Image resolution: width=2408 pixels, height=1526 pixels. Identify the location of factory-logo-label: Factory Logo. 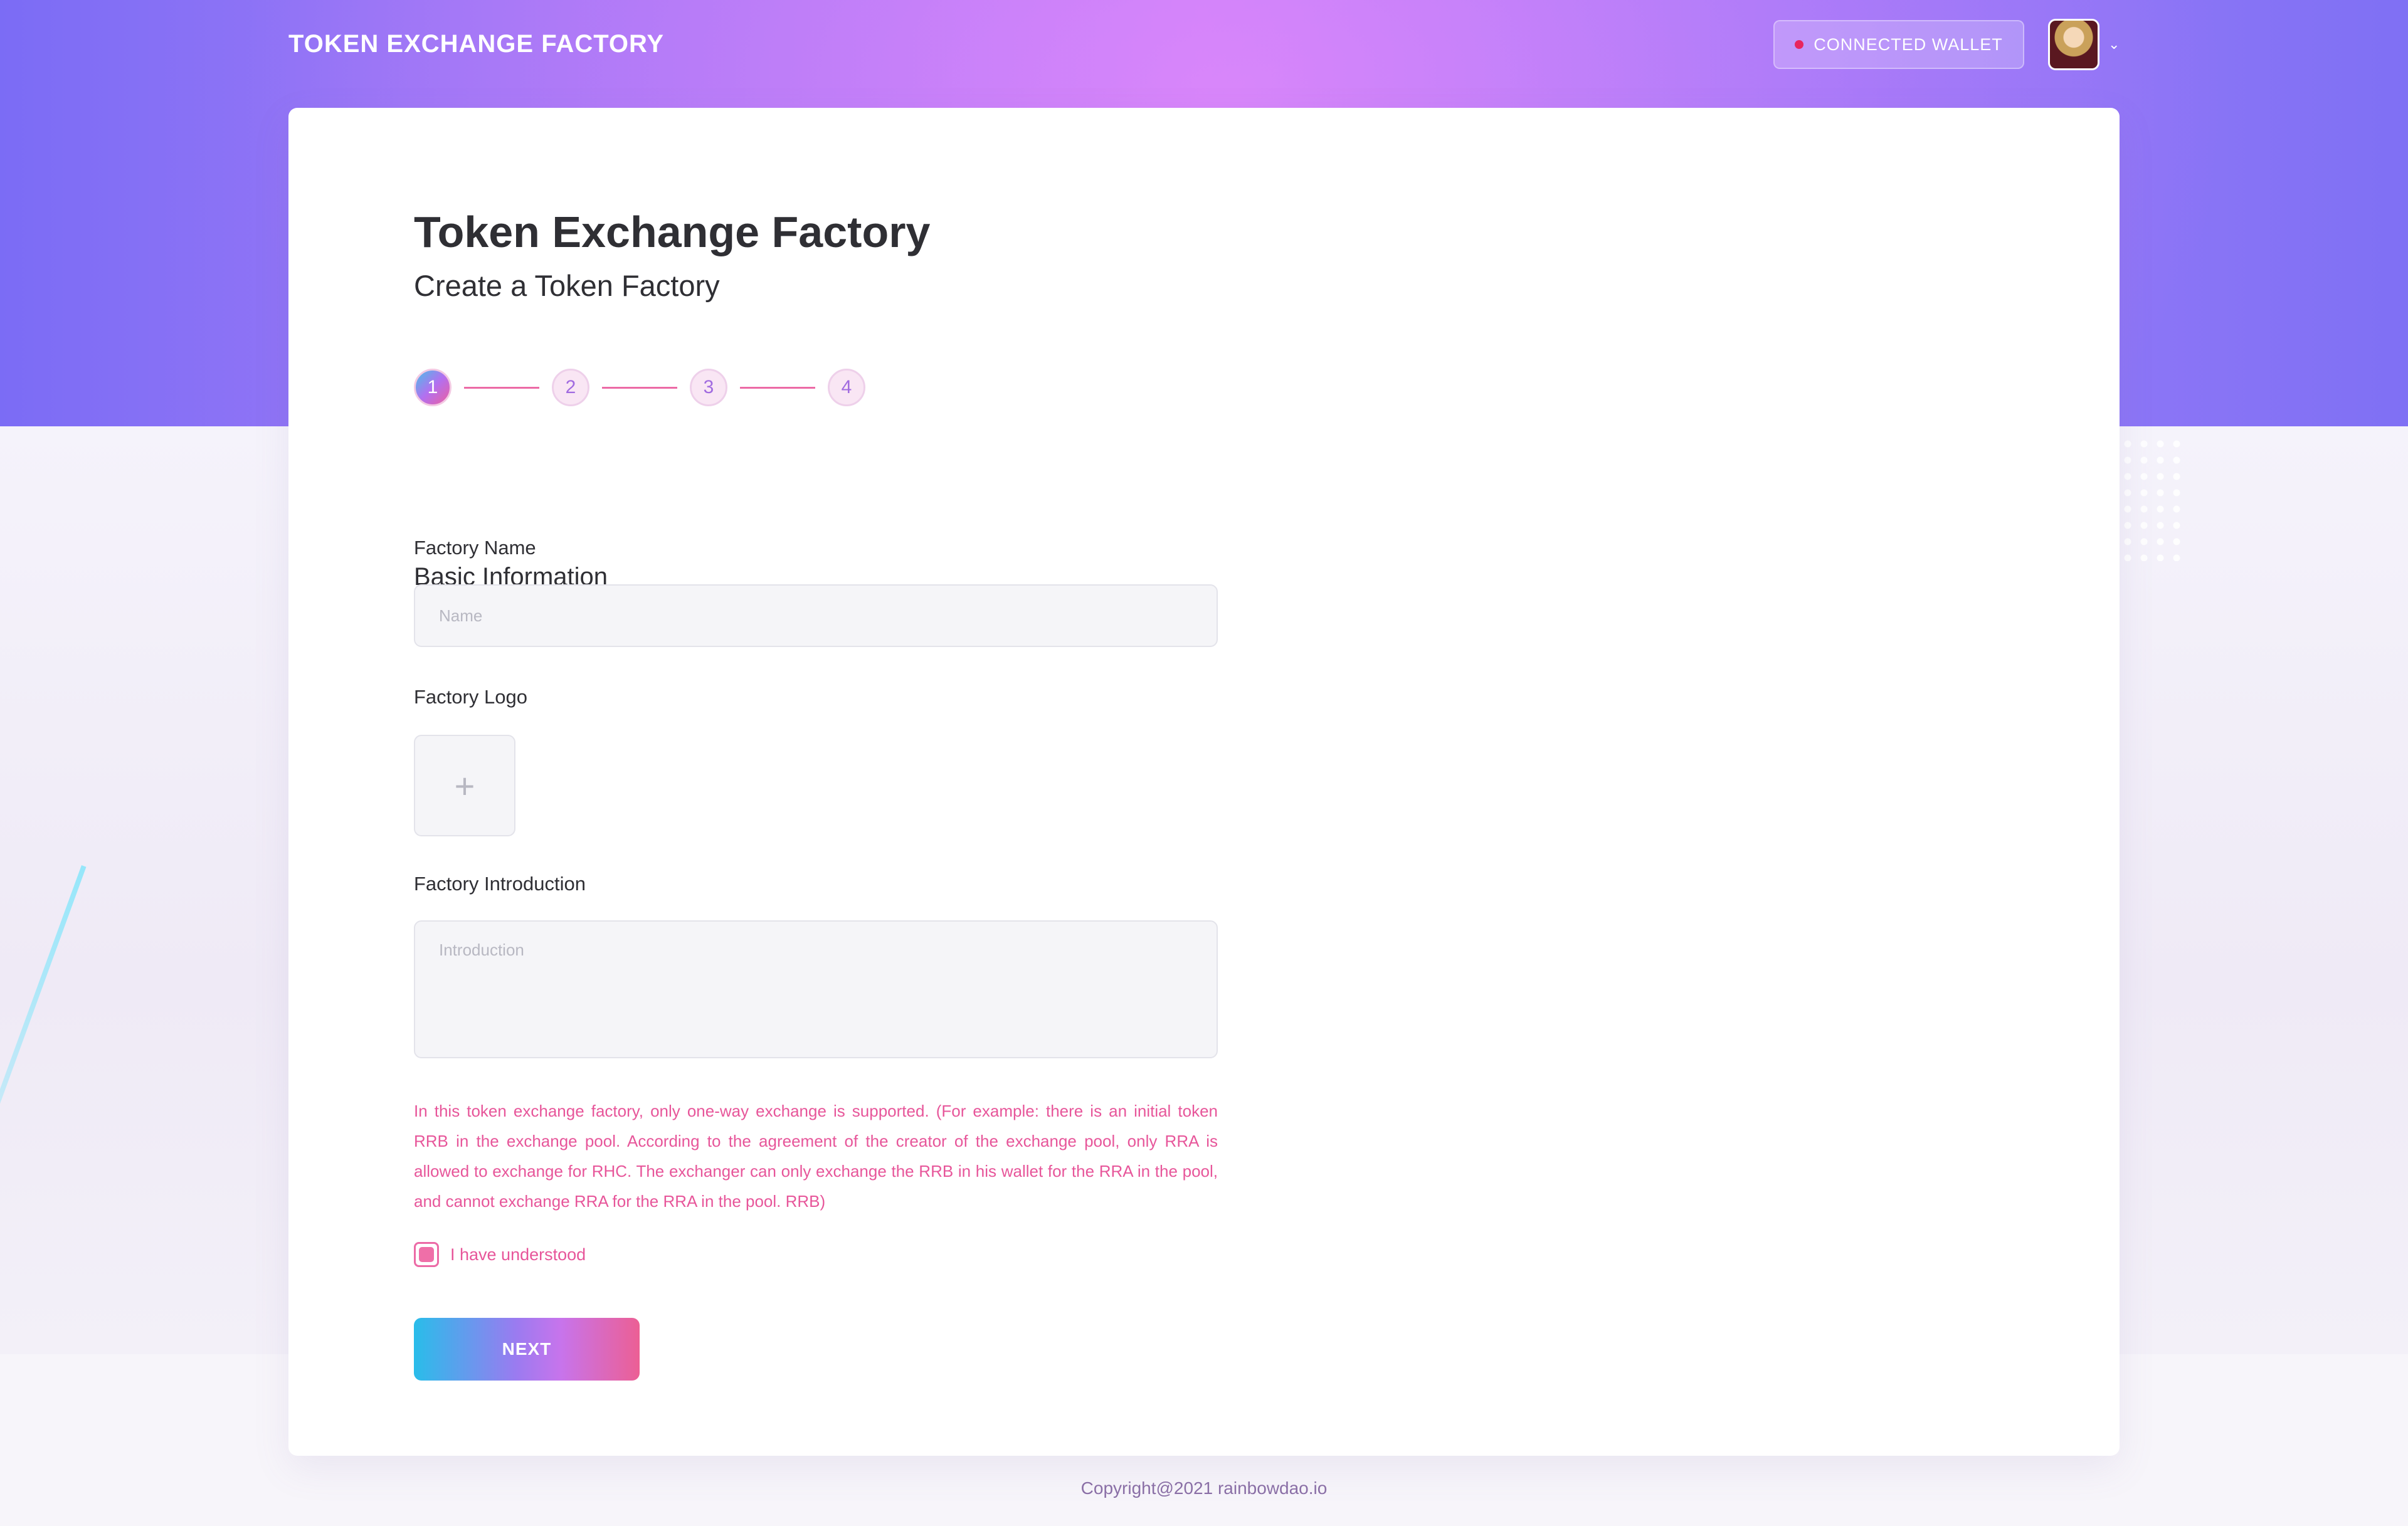
(470, 697).